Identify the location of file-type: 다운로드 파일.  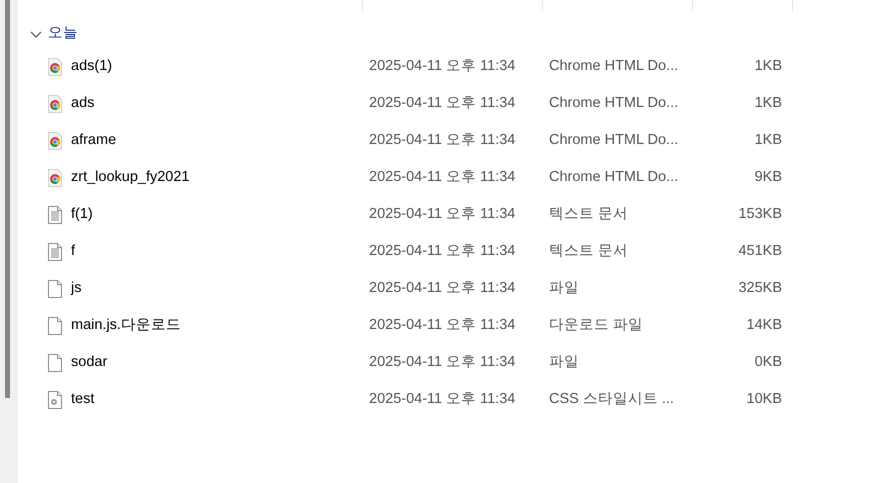
(596, 324).